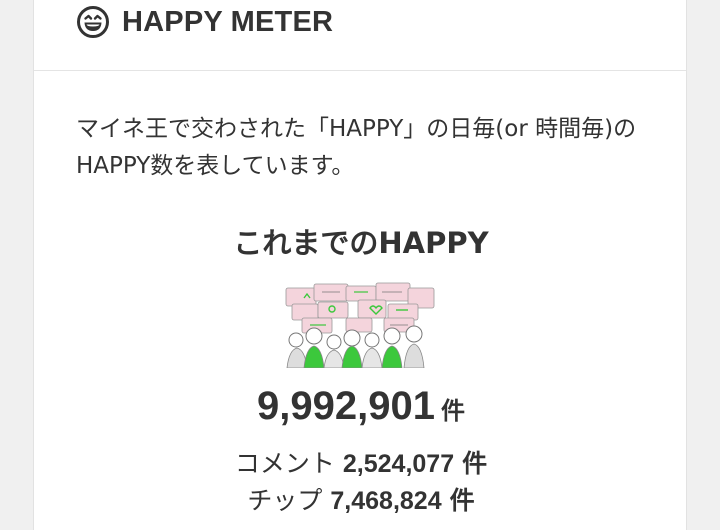  Describe the element at coordinates (475, 463) in the screenshot. I see `comment-unit: 件` at that location.